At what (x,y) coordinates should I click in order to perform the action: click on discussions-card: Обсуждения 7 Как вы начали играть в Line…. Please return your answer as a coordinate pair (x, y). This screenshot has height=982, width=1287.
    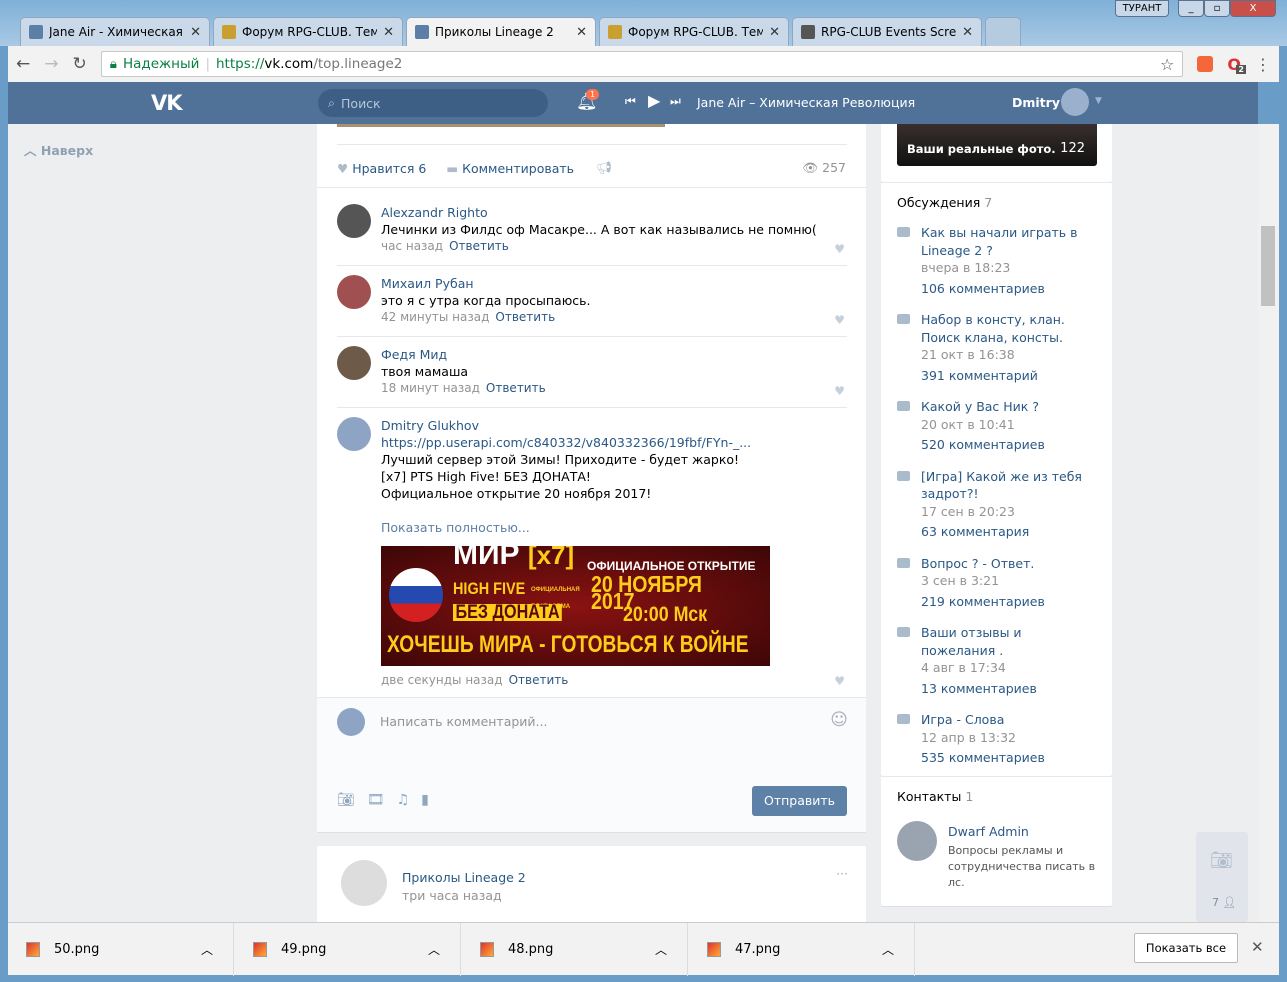
    Looking at the image, I should click on (996, 479).